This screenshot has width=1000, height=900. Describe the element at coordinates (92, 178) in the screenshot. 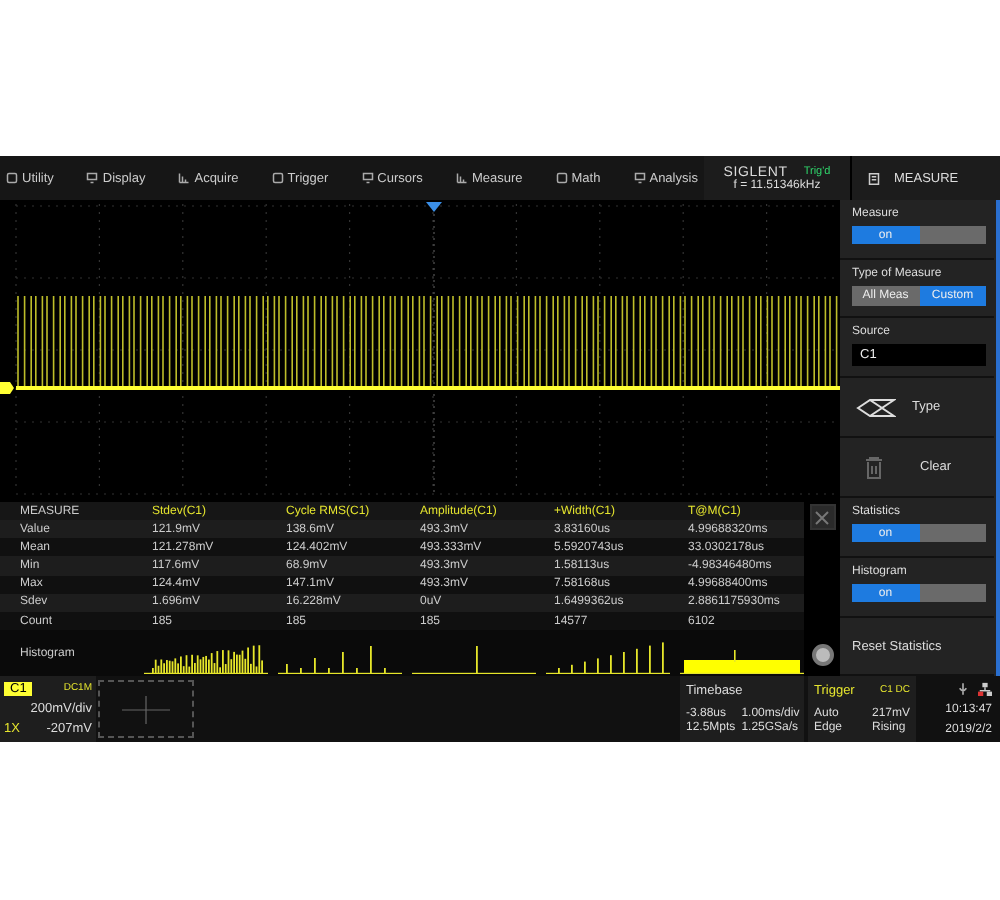

I see `monitor-icon` at that location.